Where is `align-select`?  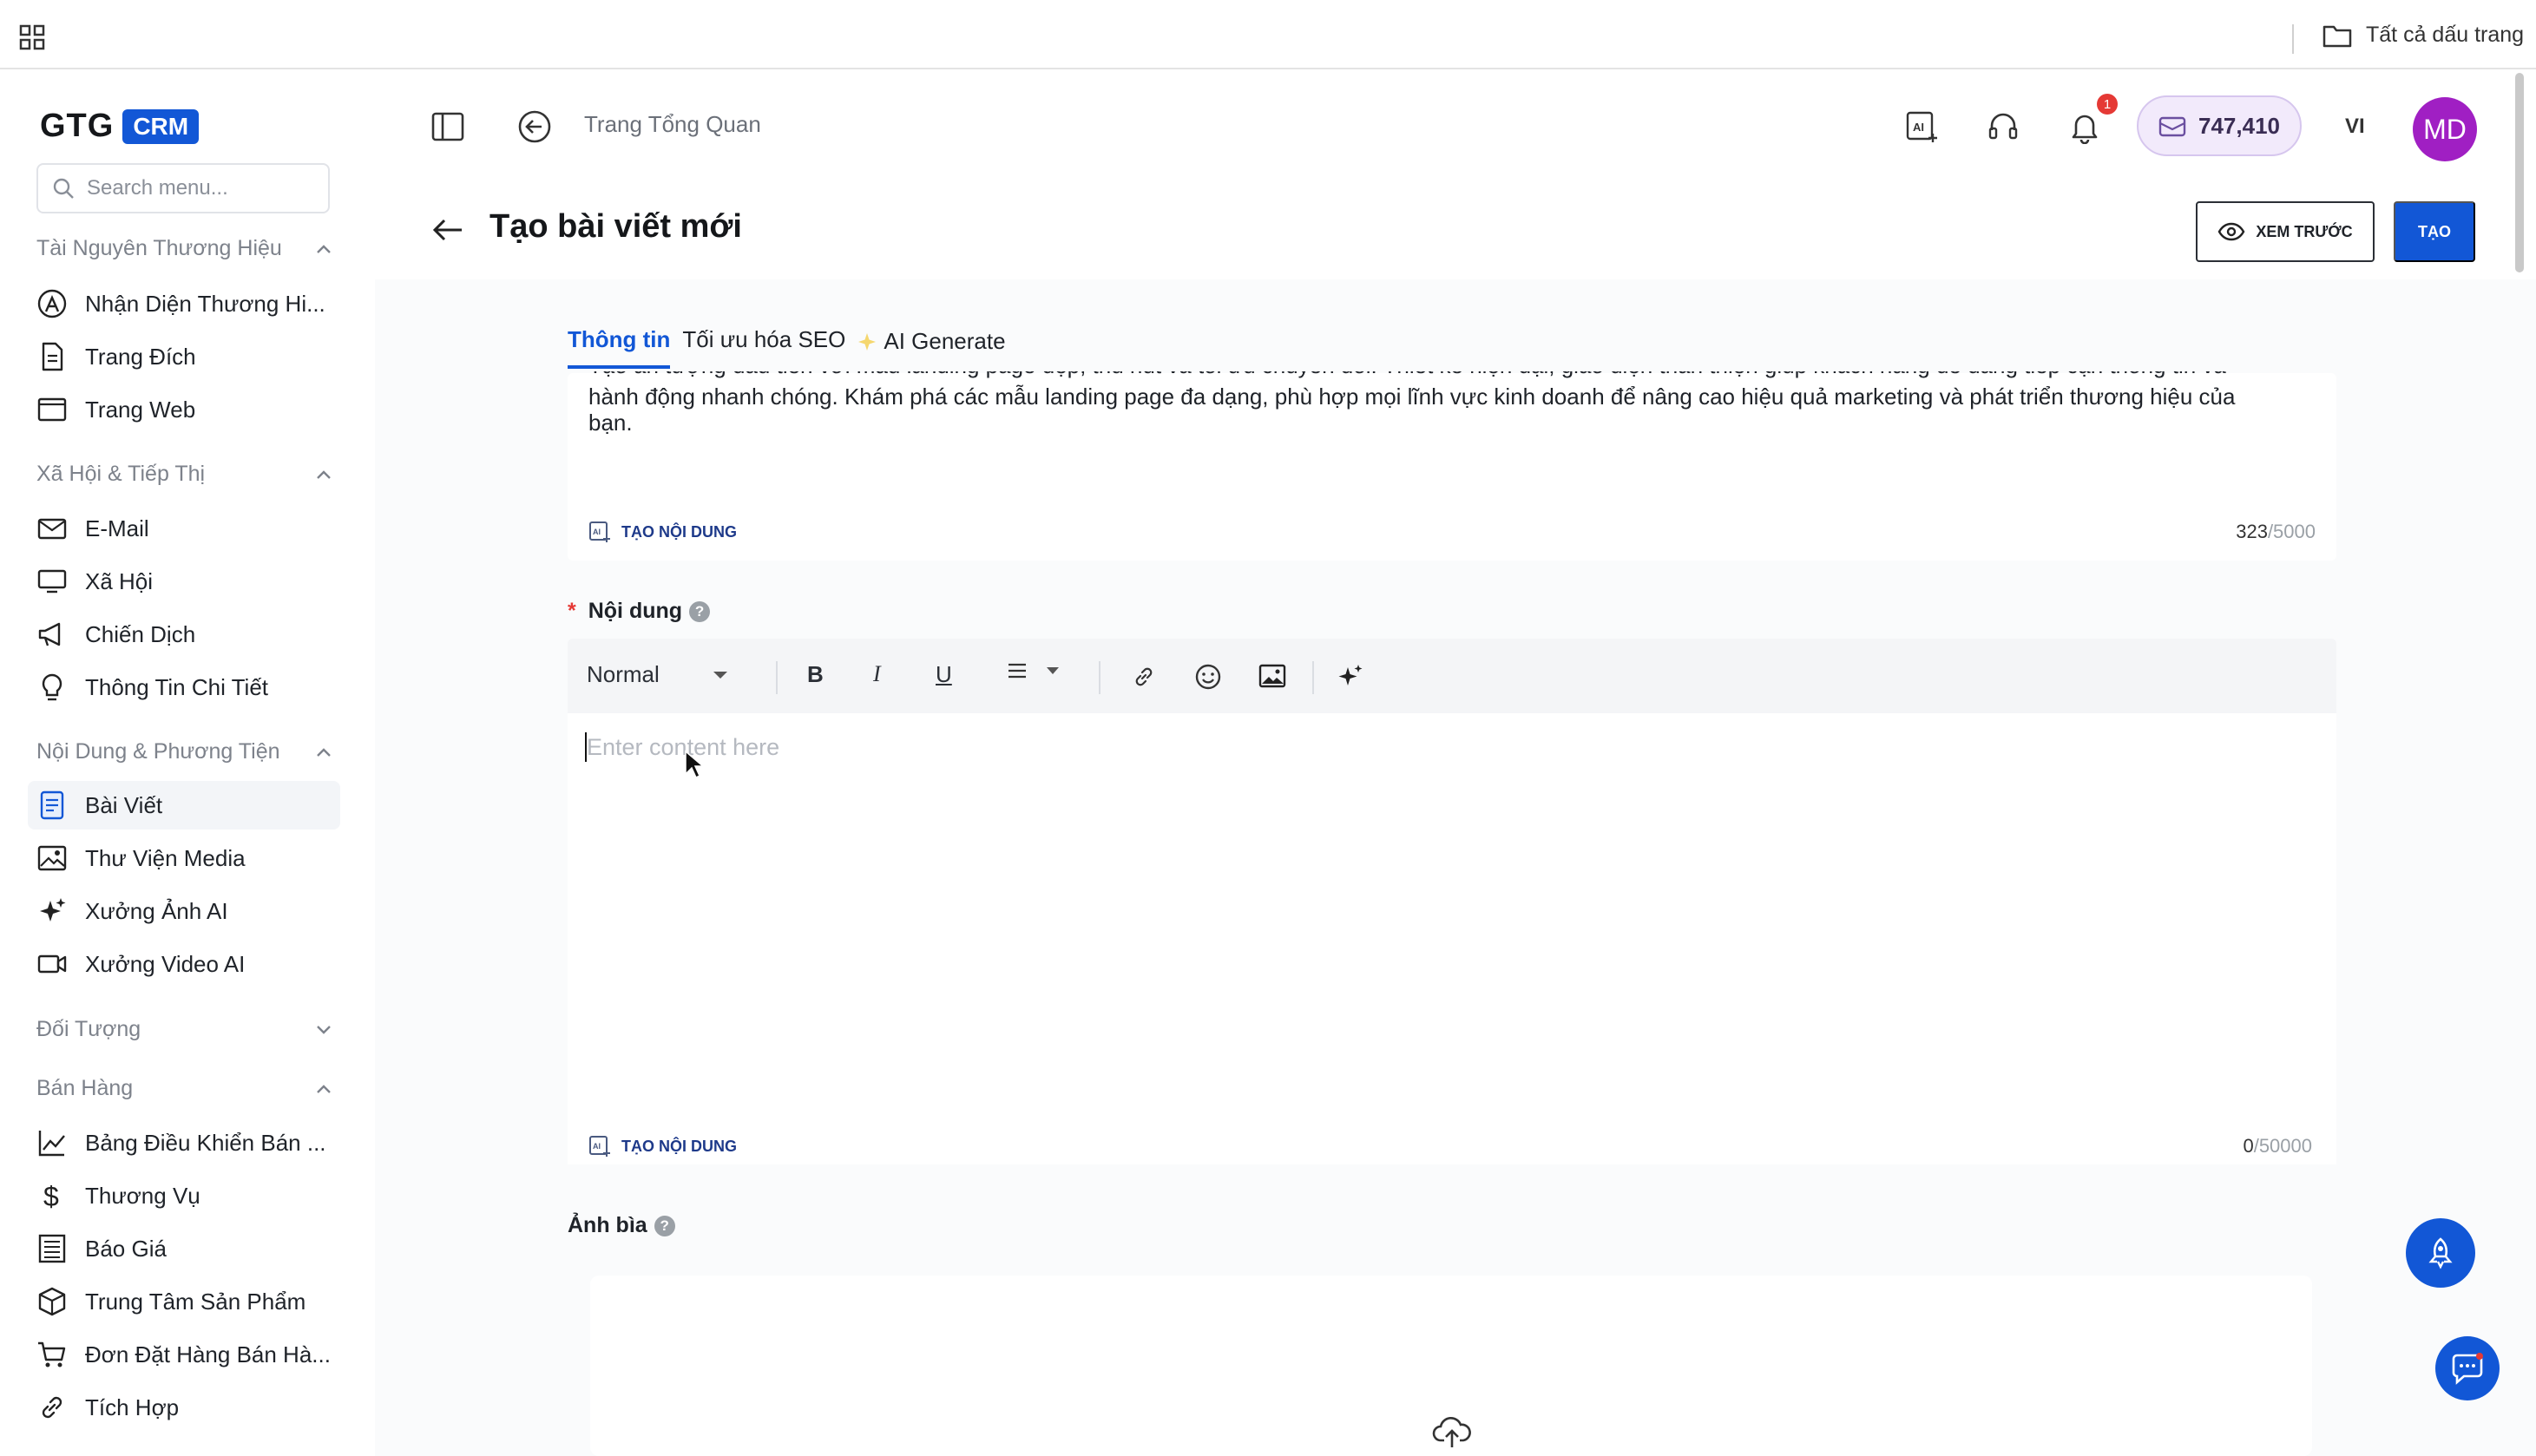 align-select is located at coordinates (1034, 670).